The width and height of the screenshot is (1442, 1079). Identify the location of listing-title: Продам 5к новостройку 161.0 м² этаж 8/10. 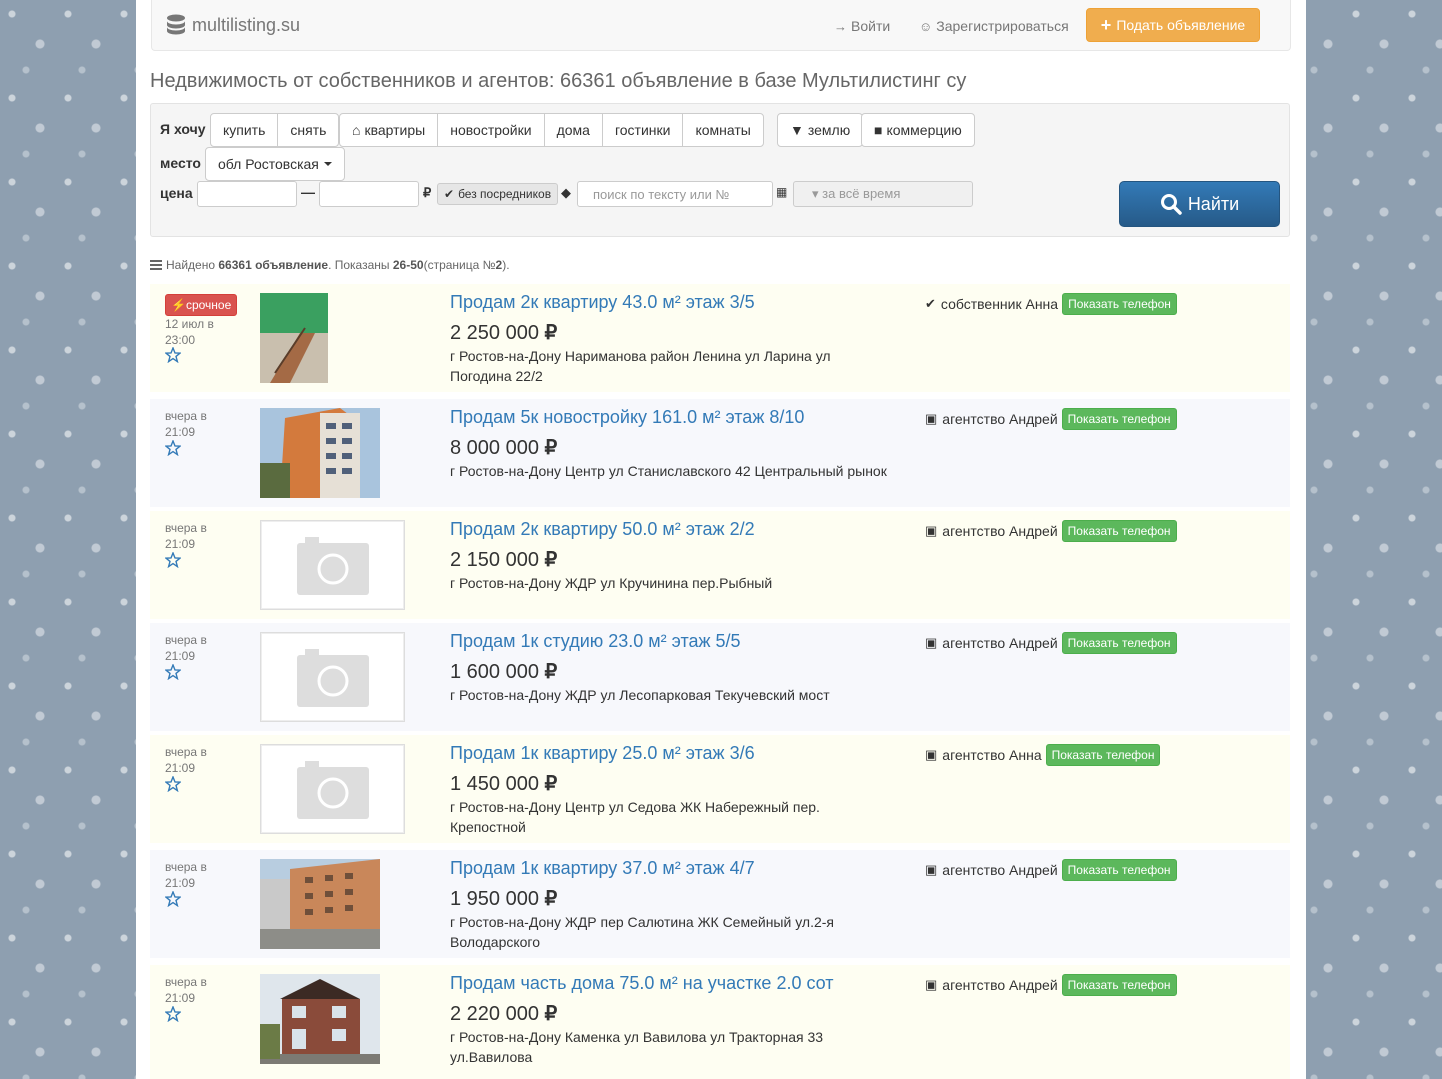
(627, 417).